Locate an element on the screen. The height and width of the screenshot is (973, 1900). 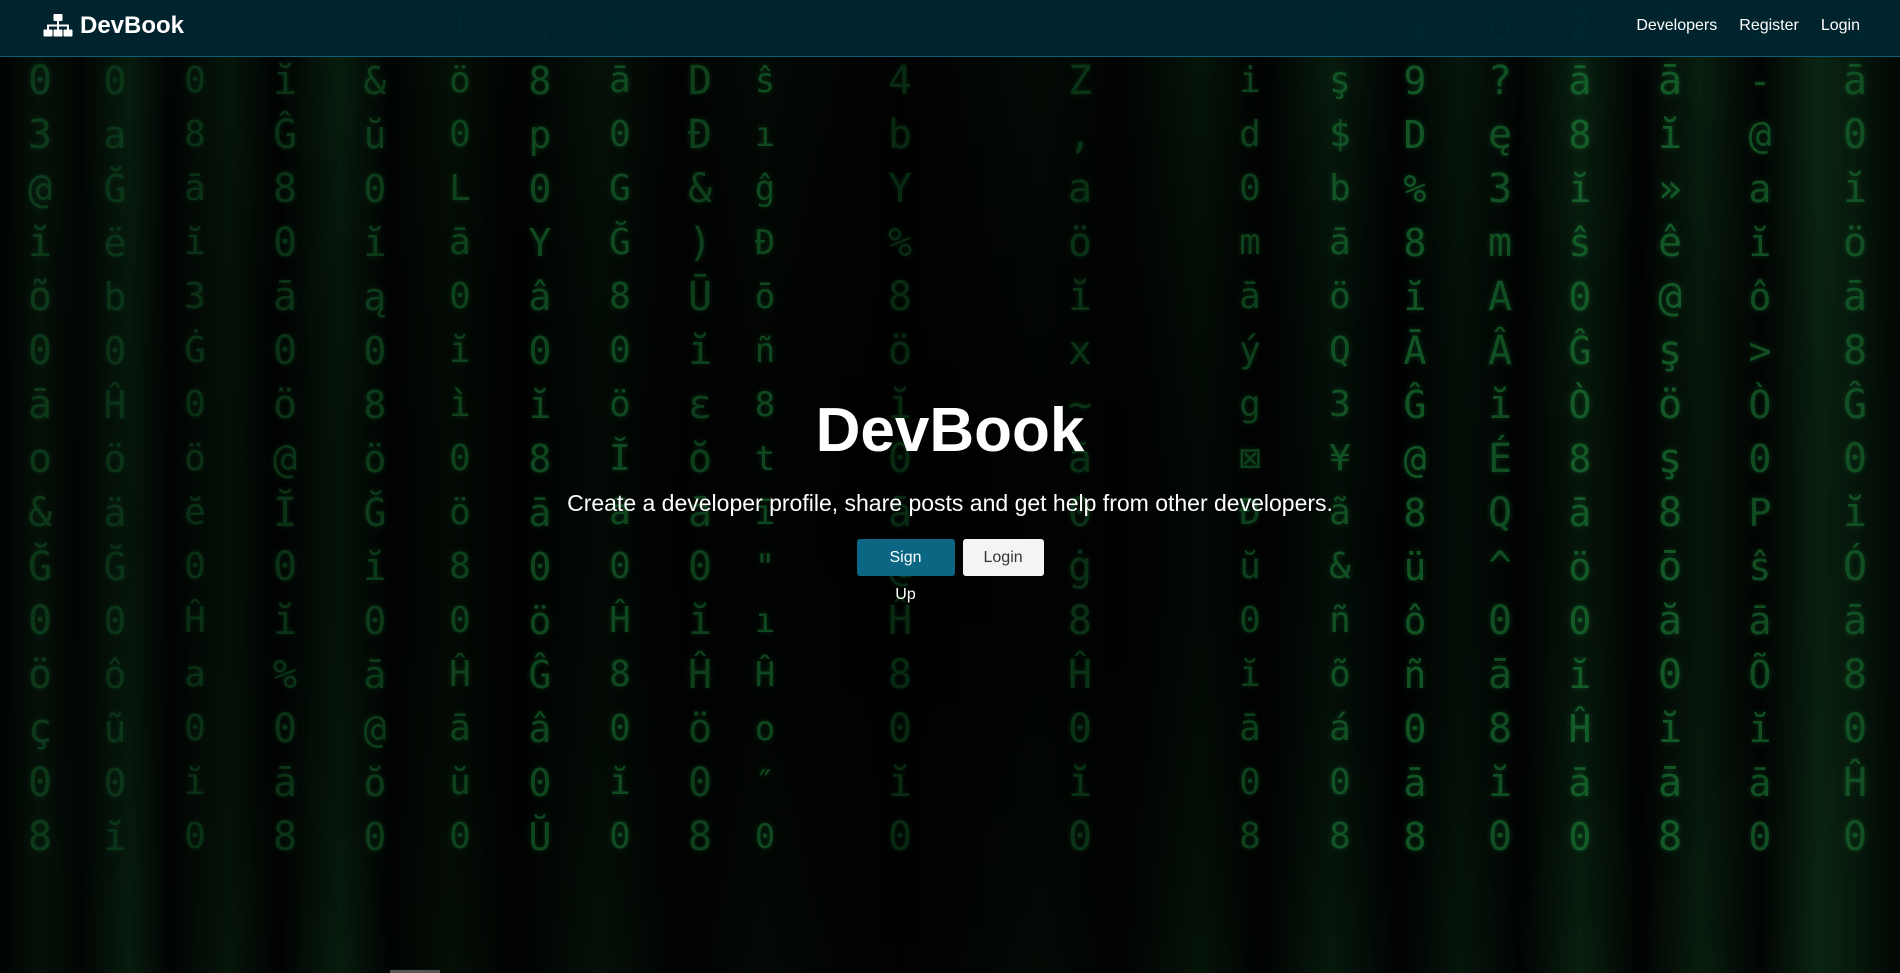
brand-name: DevBook is located at coordinates (132, 25).